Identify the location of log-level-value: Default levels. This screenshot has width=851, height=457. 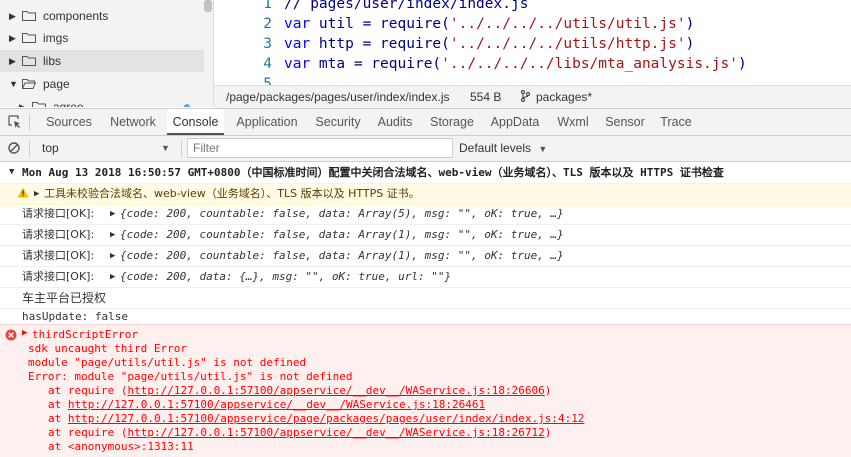
(495, 148).